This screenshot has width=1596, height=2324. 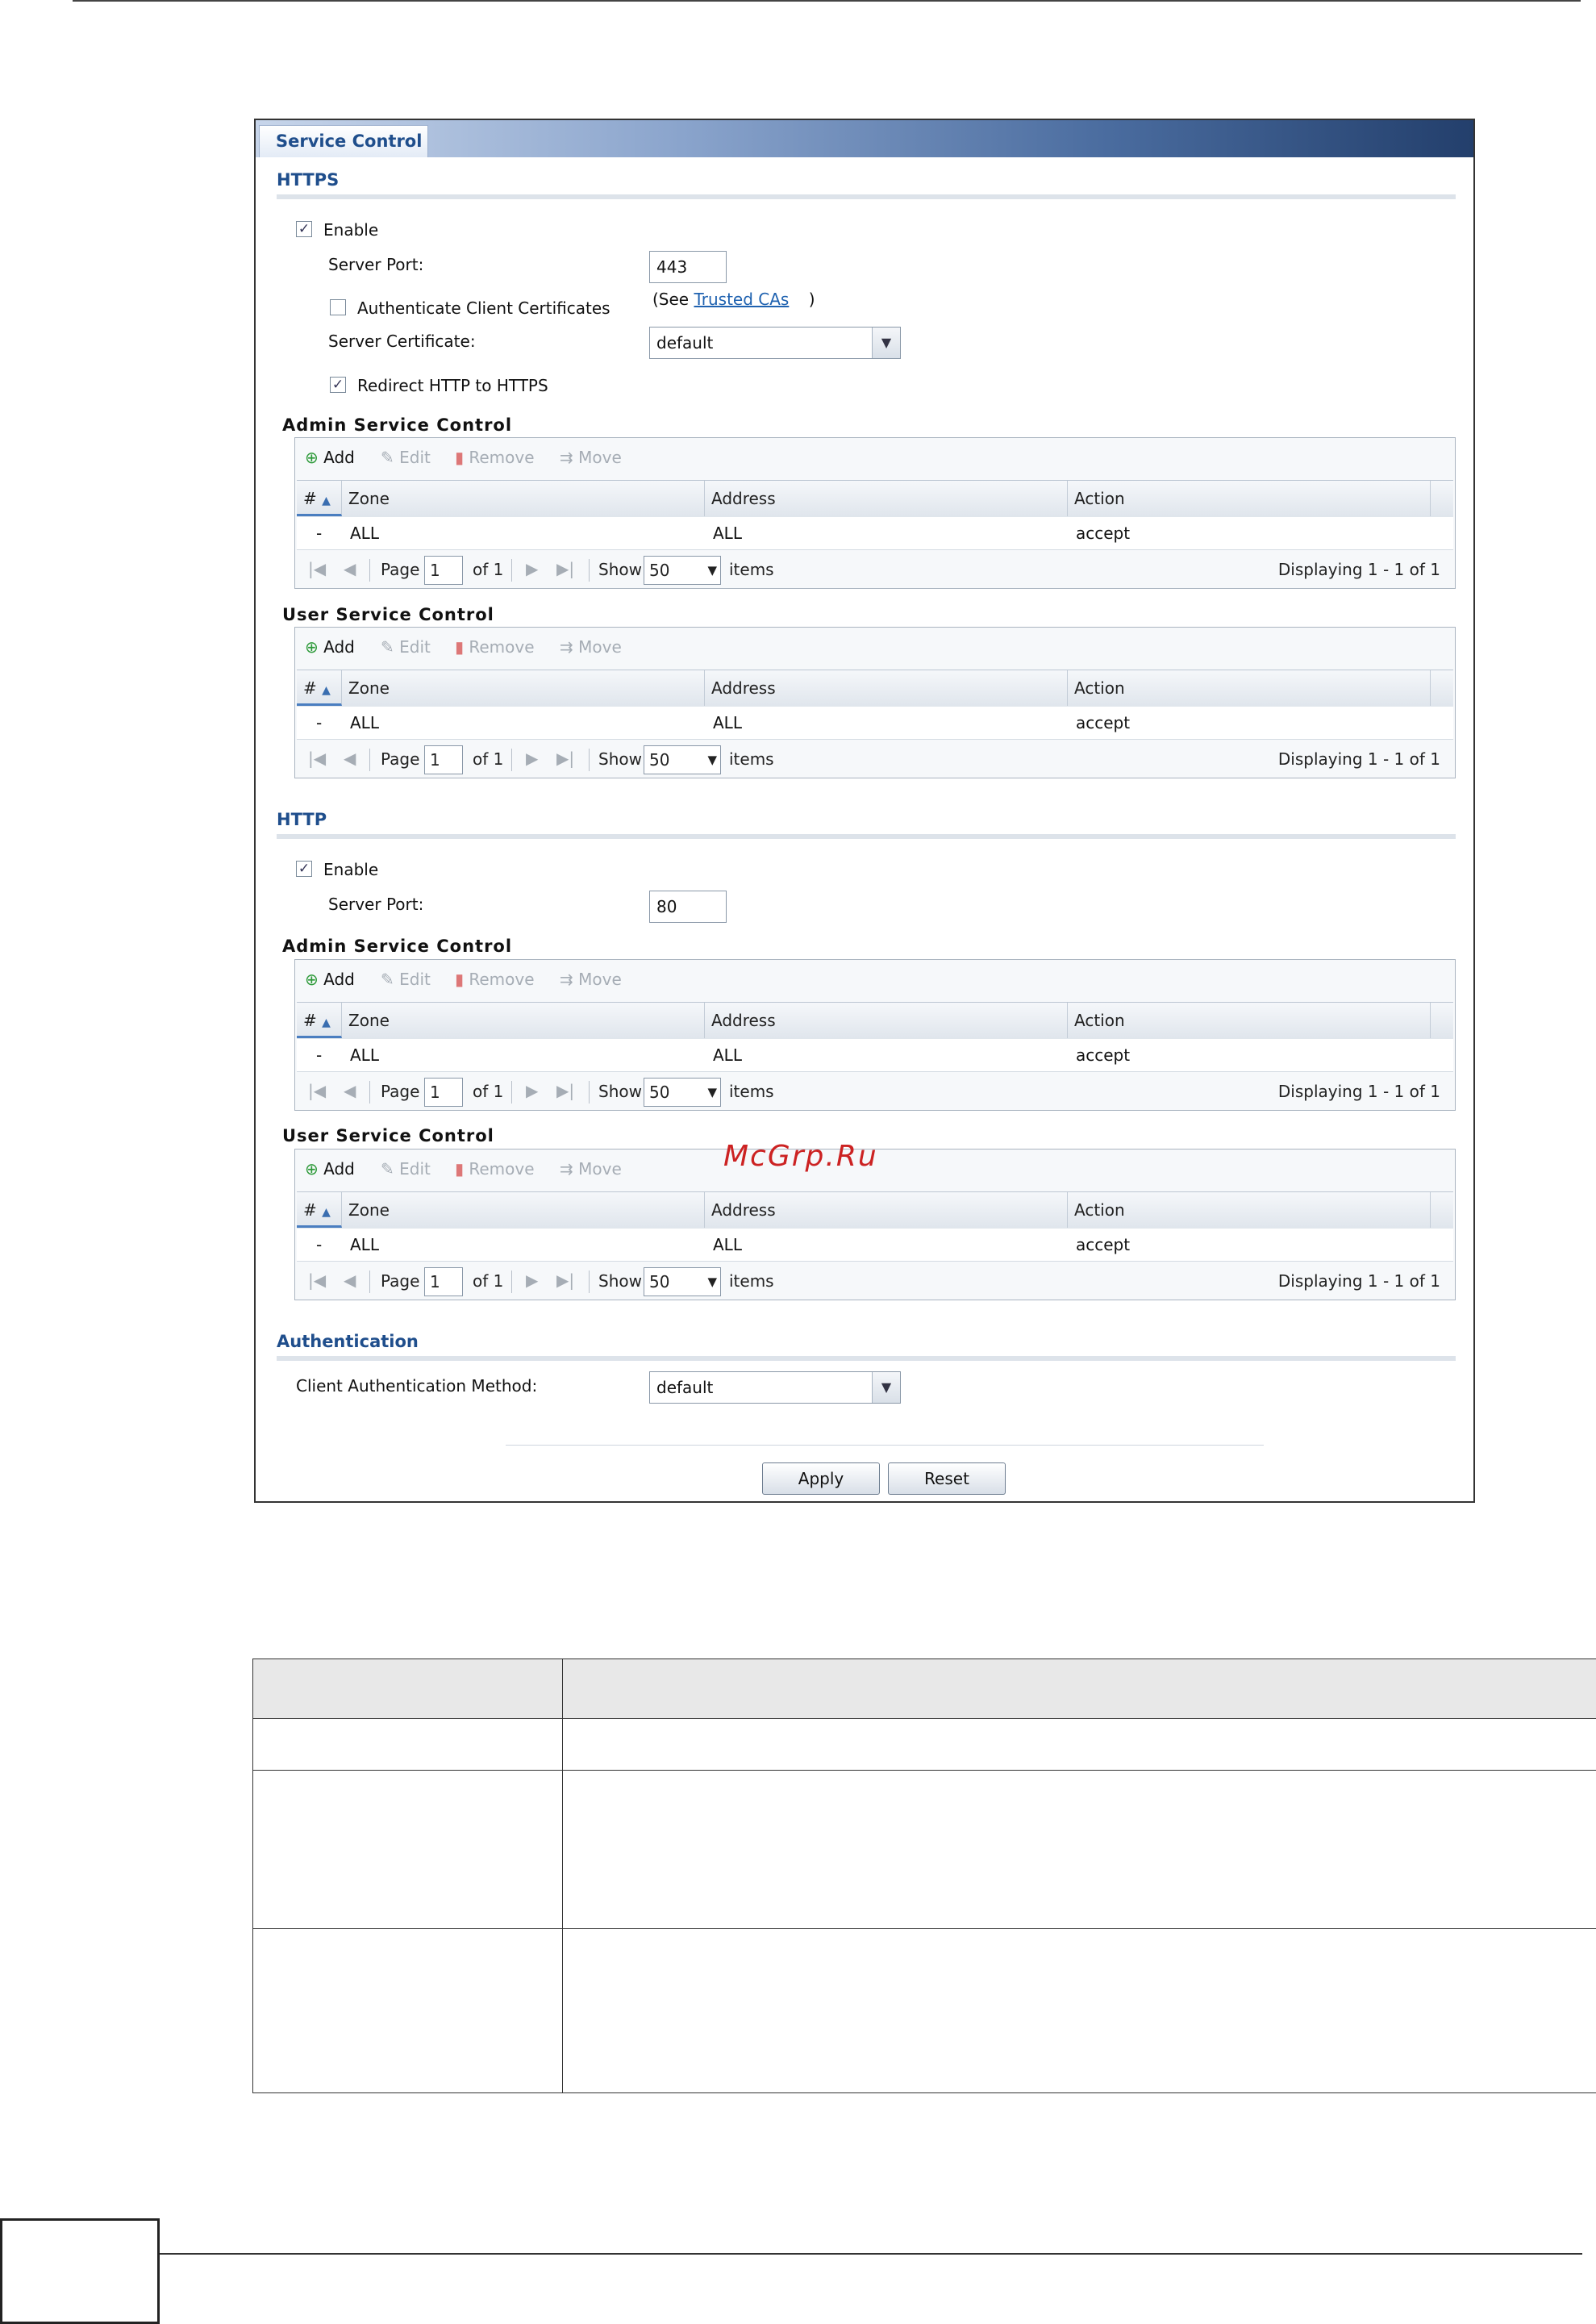 What do you see at coordinates (821, 1478) in the screenshot?
I see `apply-button: Apply` at bounding box center [821, 1478].